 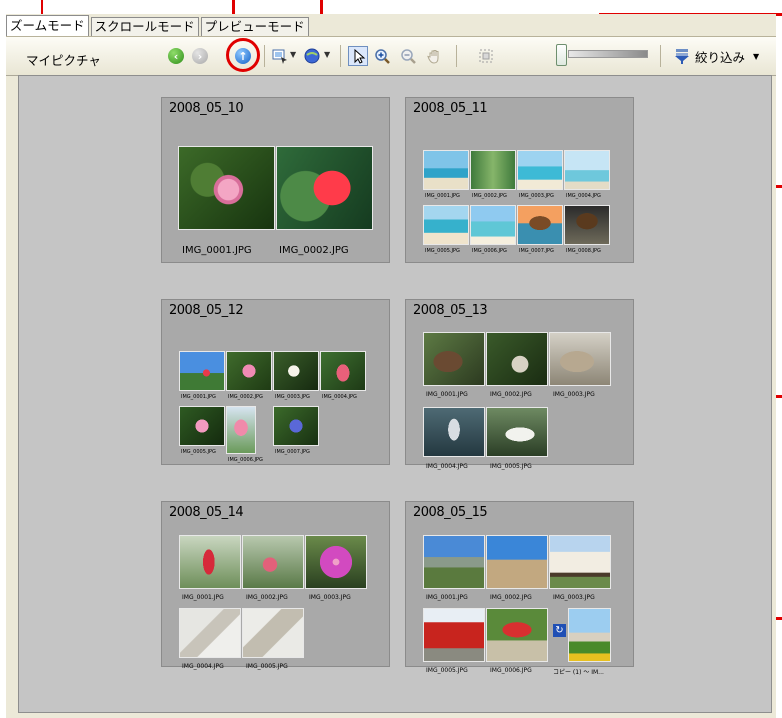 What do you see at coordinates (489, 251) in the screenshot?
I see `photo-caption: IMG_0006.JPG` at bounding box center [489, 251].